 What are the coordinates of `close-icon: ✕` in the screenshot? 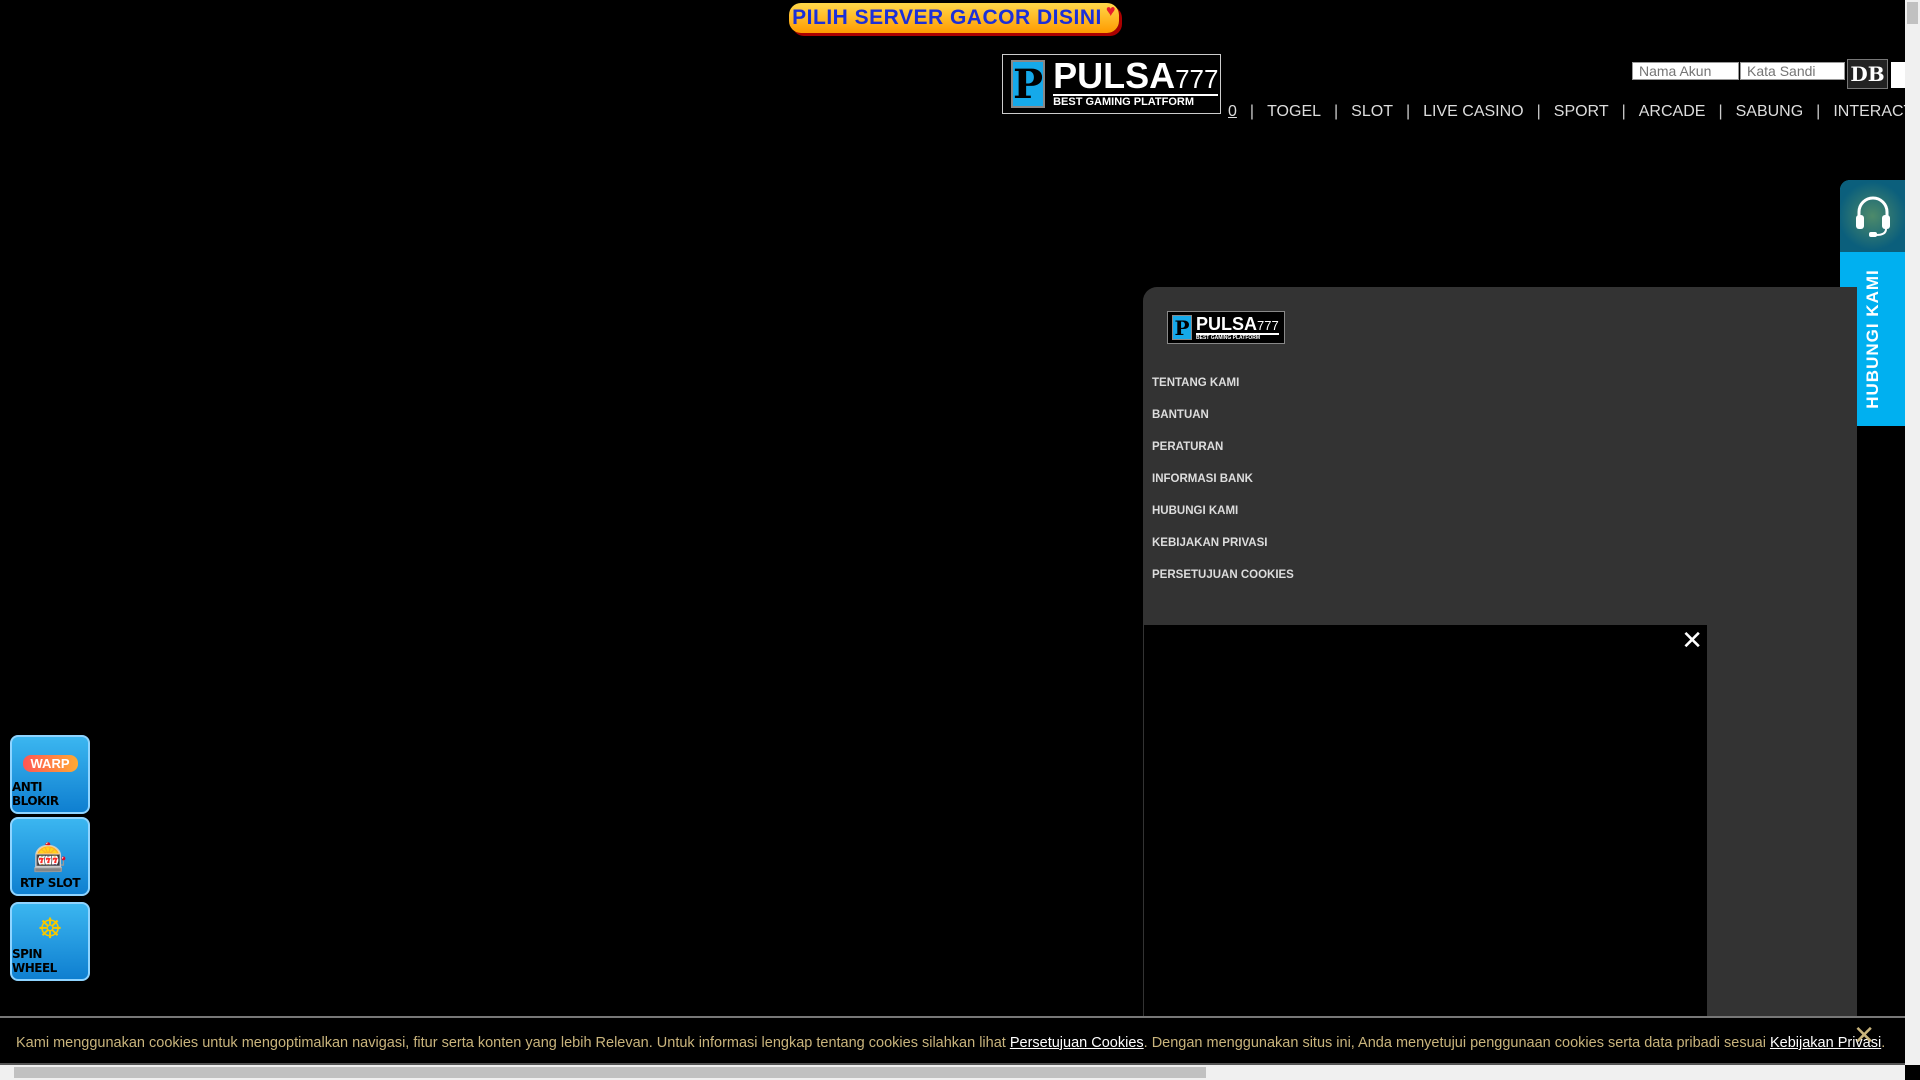 It's located at (1692, 640).